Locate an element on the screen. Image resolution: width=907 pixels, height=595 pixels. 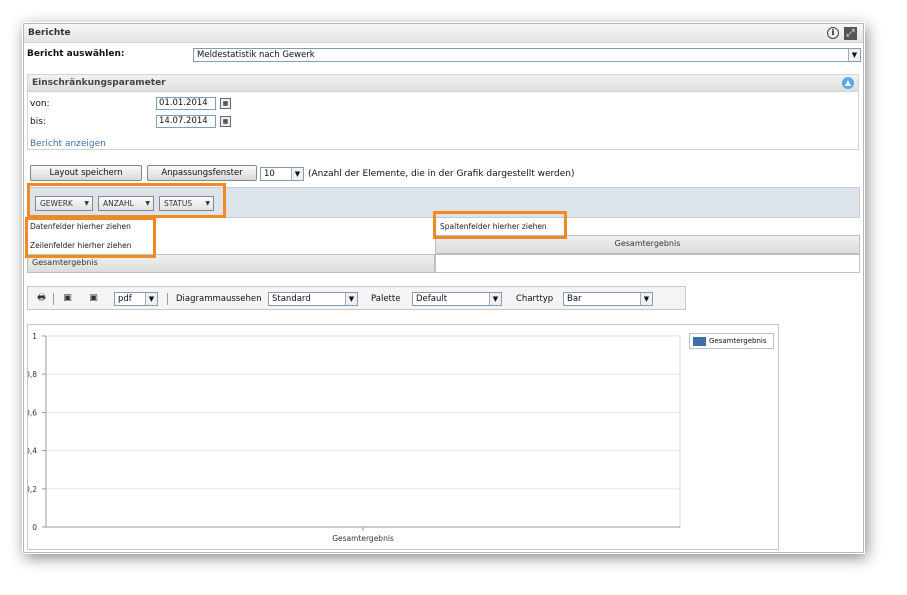
y-tick-label: 0,8 is located at coordinates (32, 374).